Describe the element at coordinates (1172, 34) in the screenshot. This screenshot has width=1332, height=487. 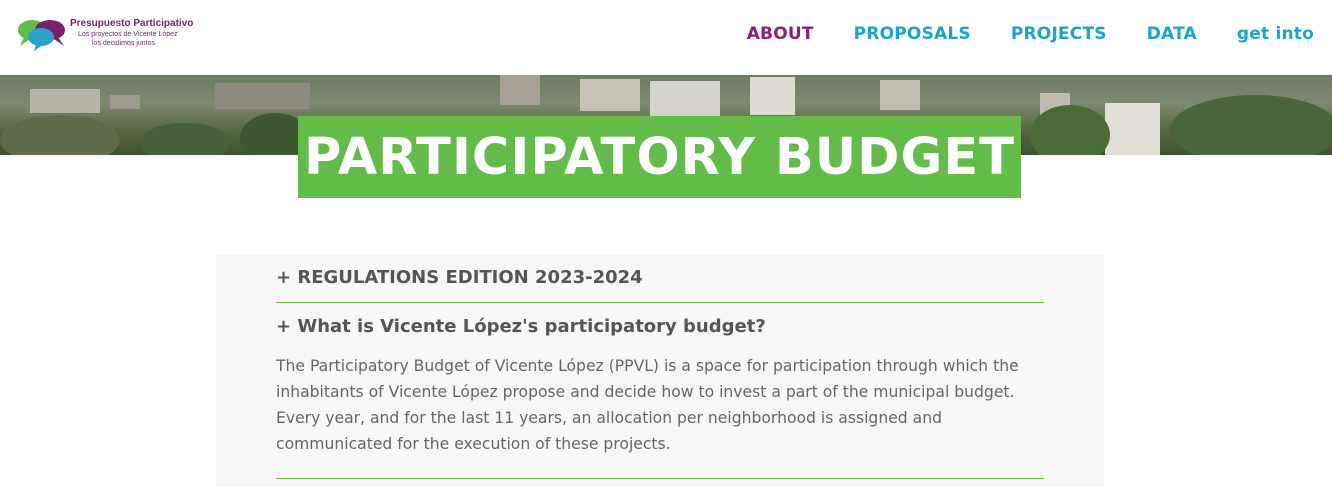
I see `nav-item-data: DATA` at that location.